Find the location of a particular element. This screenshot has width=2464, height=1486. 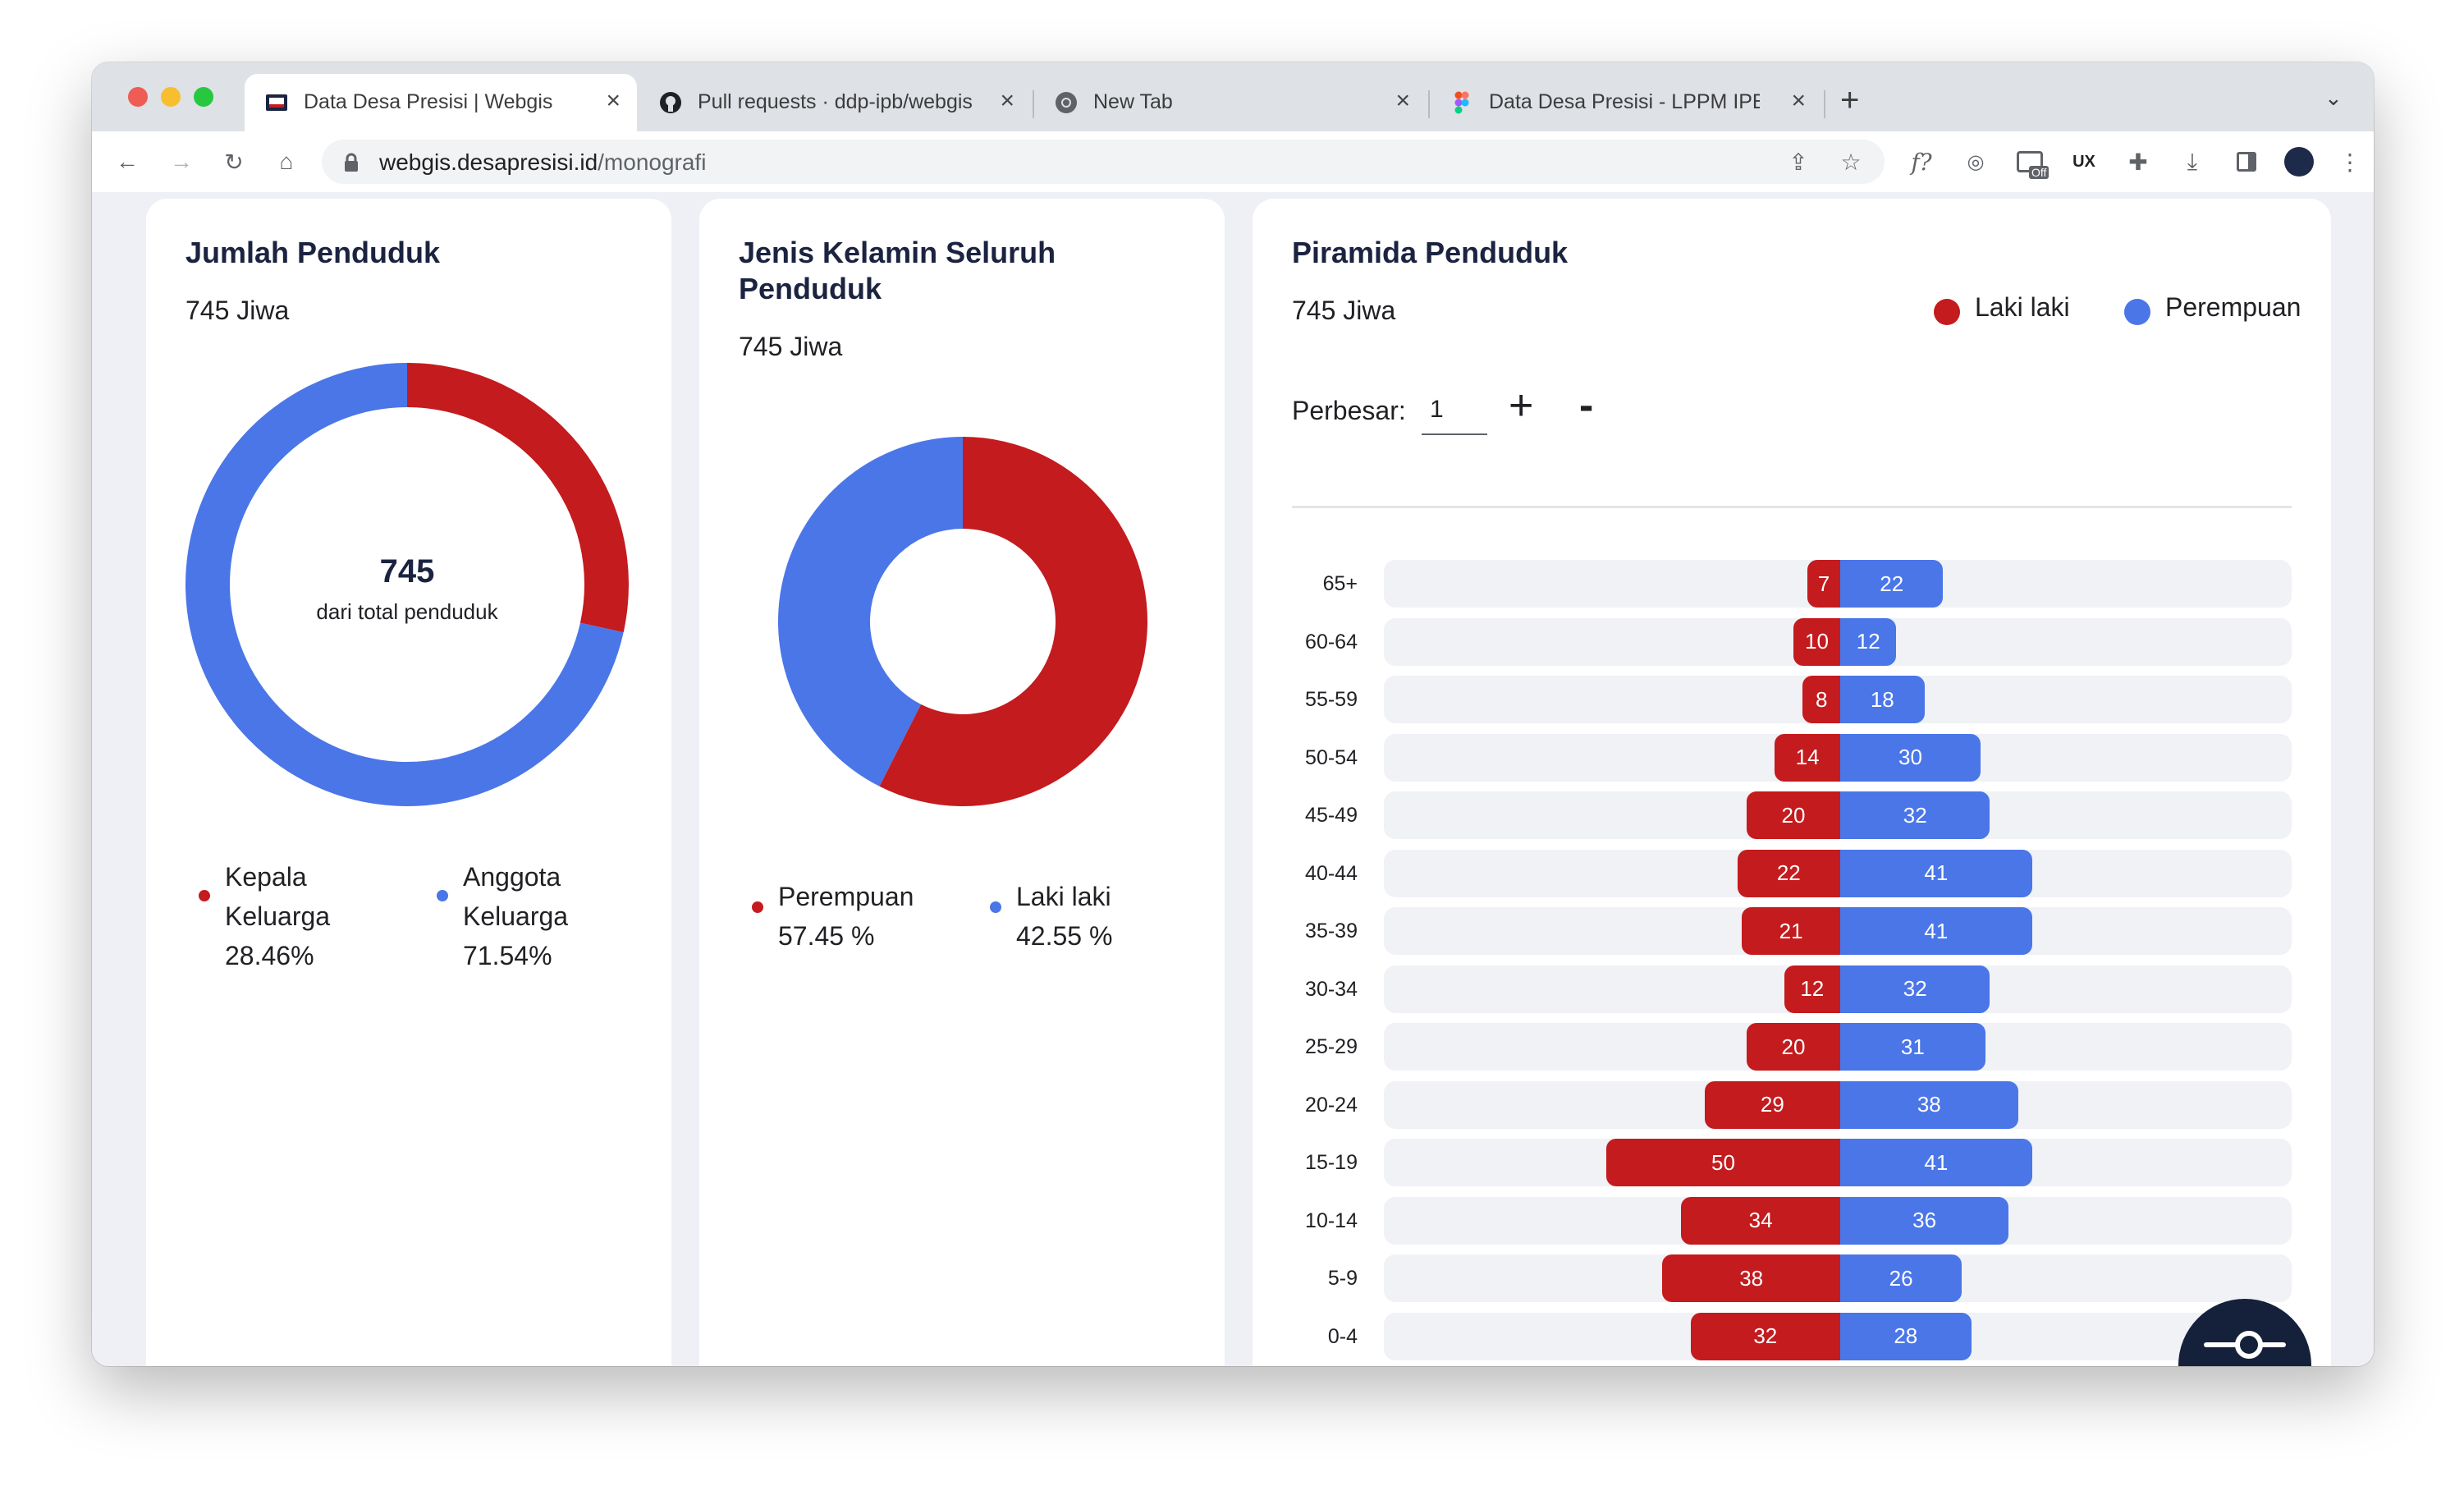

zoom-input: 1 is located at coordinates (1454, 412).